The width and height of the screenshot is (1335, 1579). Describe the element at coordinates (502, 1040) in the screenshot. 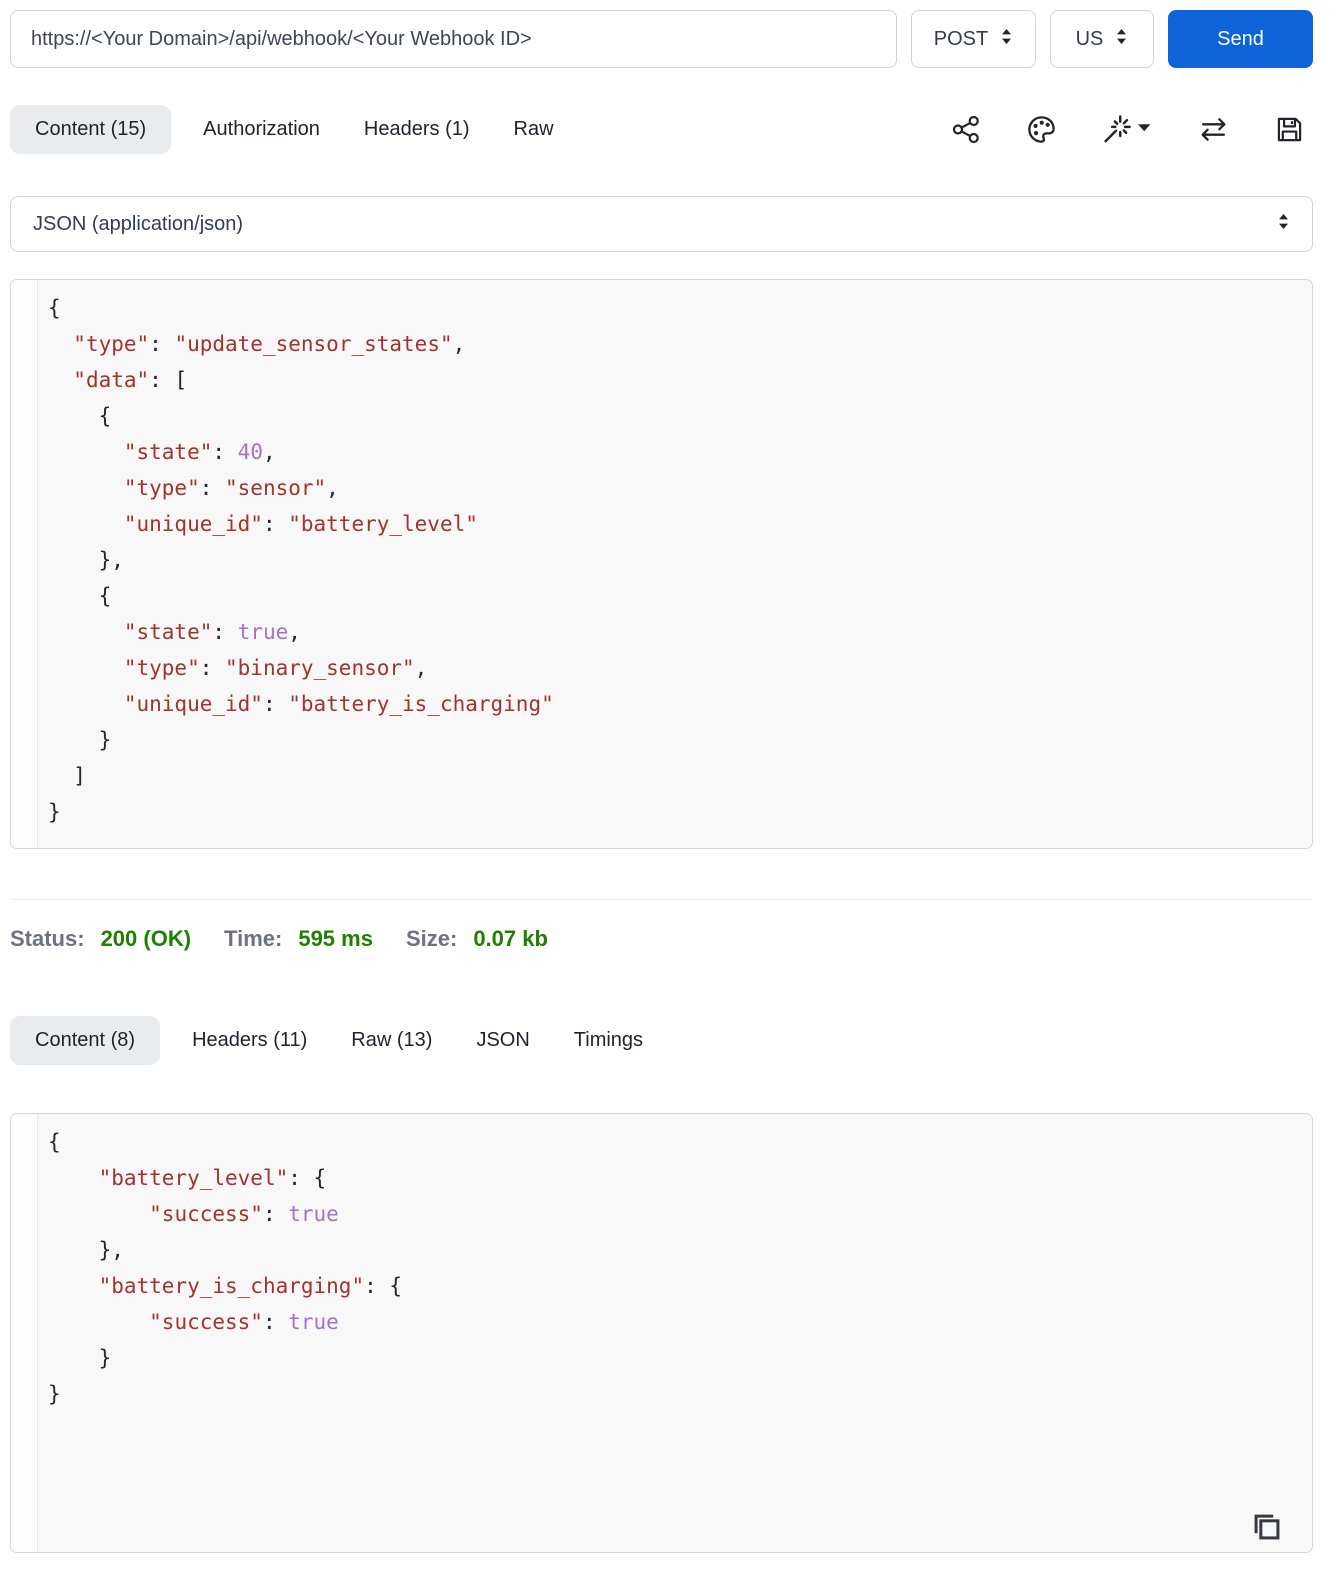

I see `tab-json: JSON` at that location.